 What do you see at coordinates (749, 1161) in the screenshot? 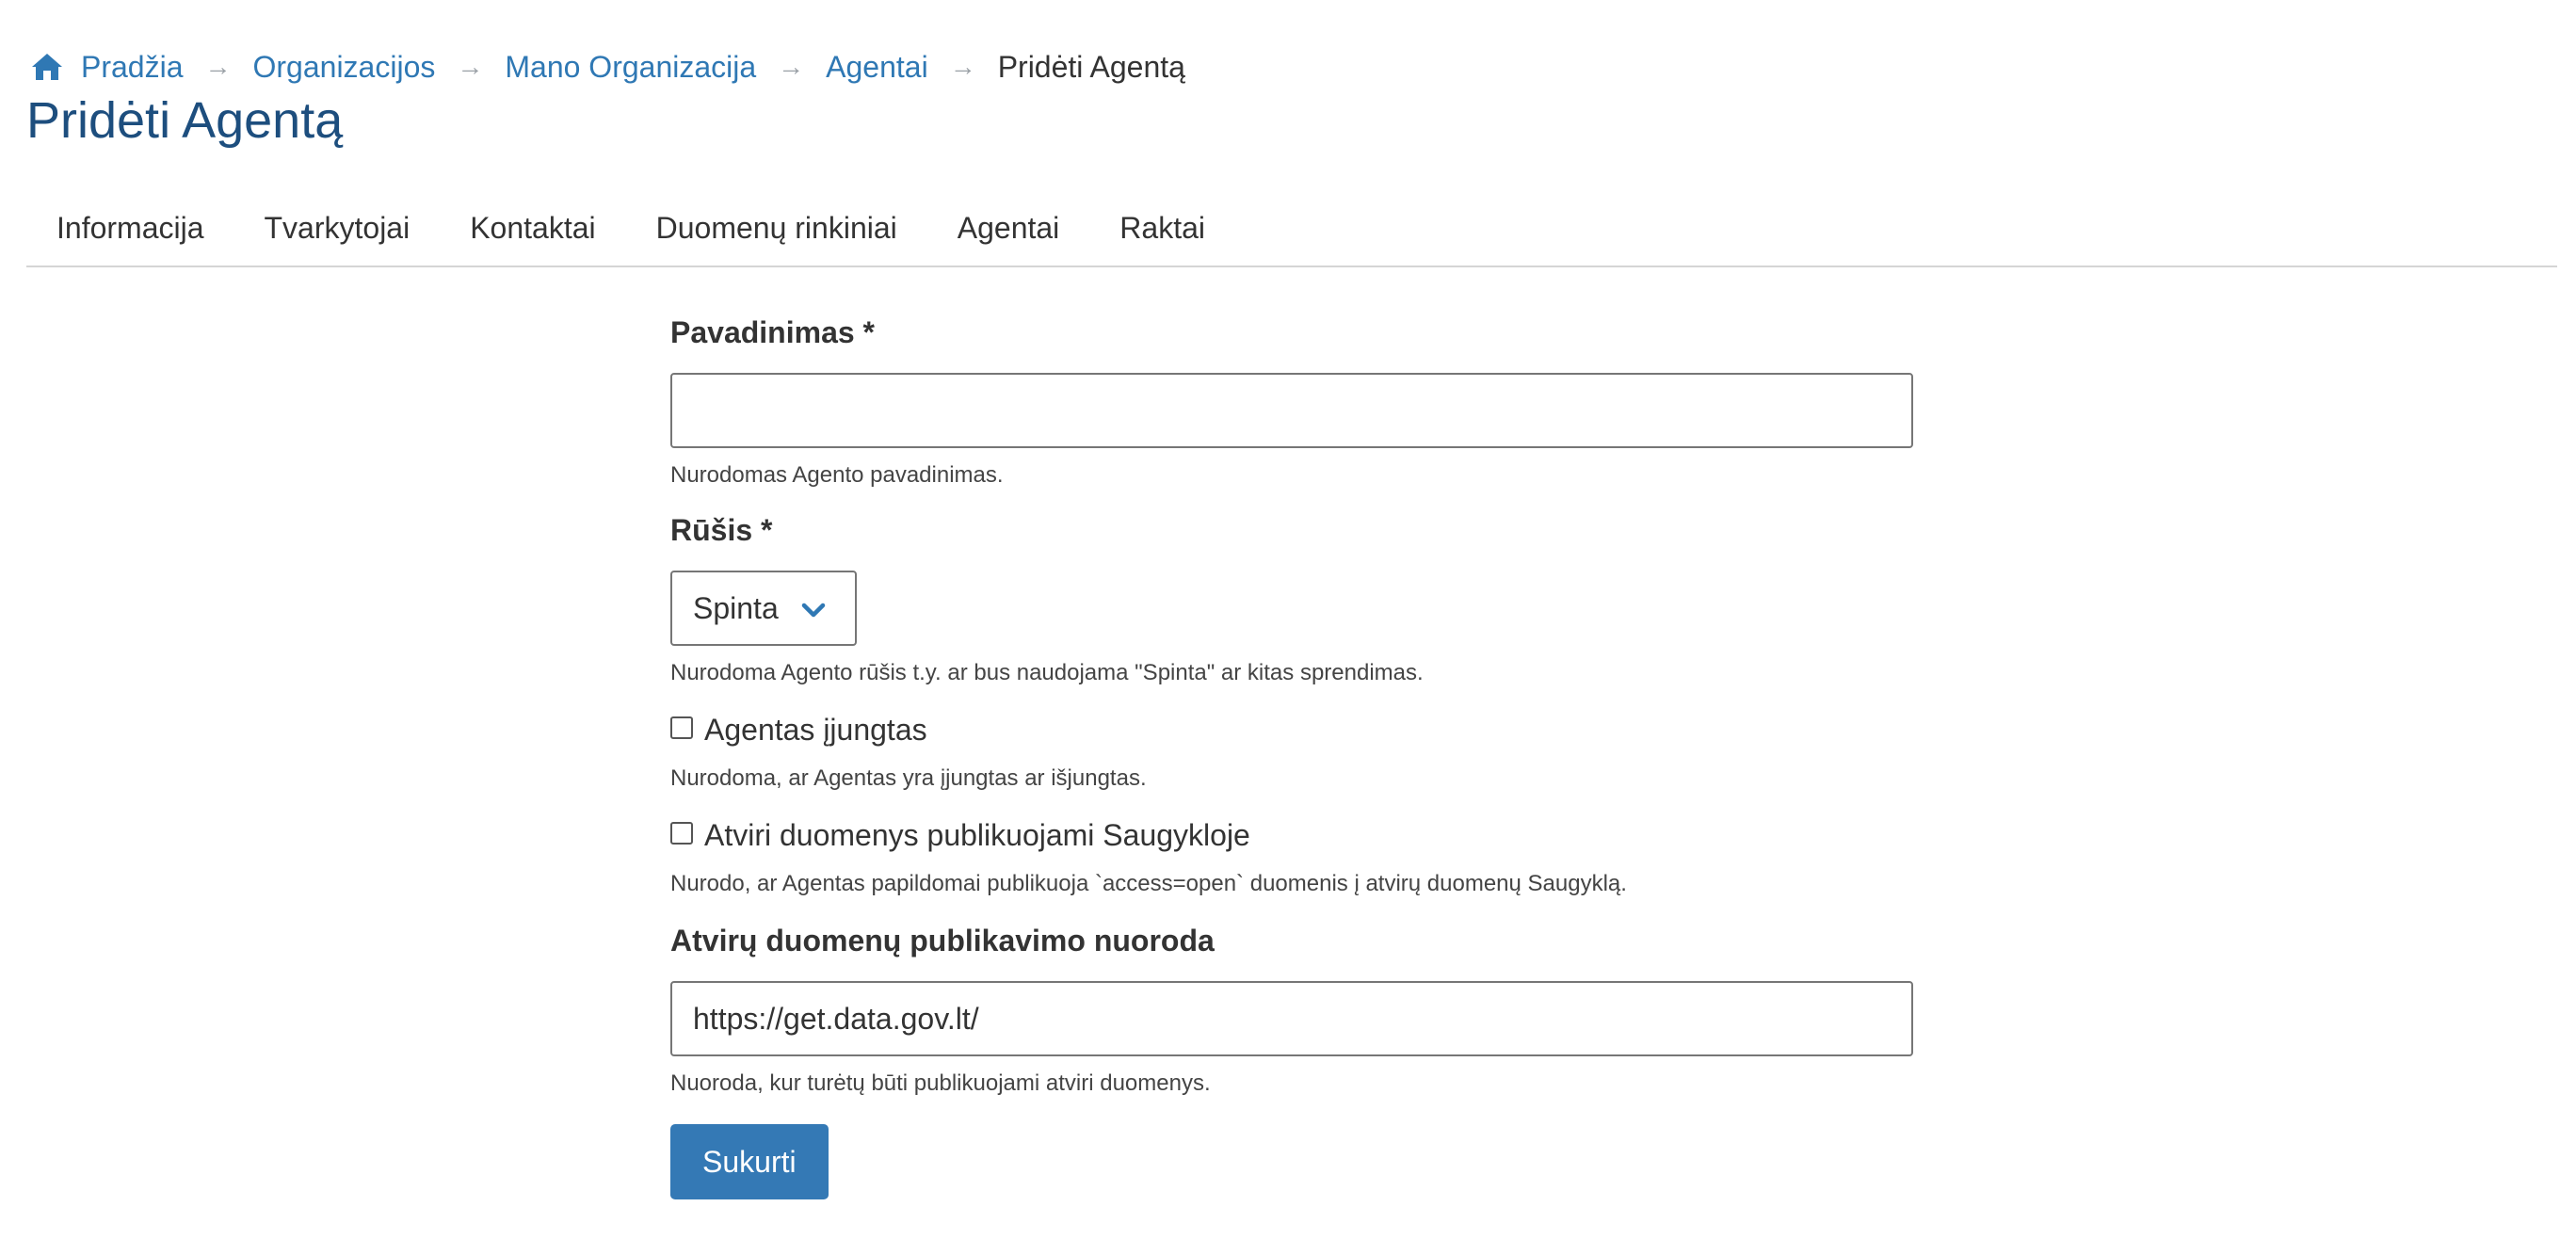
I see `create-button: Sukurti` at bounding box center [749, 1161].